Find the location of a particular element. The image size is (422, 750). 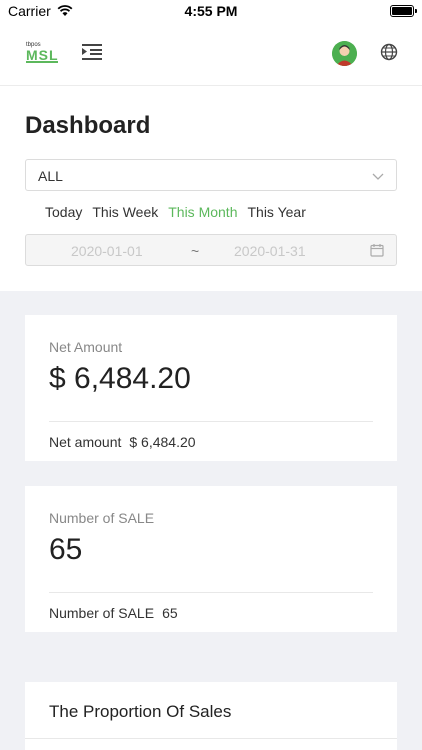

net-amount-footer: Net amount $ 6,484.20 is located at coordinates (126, 442).